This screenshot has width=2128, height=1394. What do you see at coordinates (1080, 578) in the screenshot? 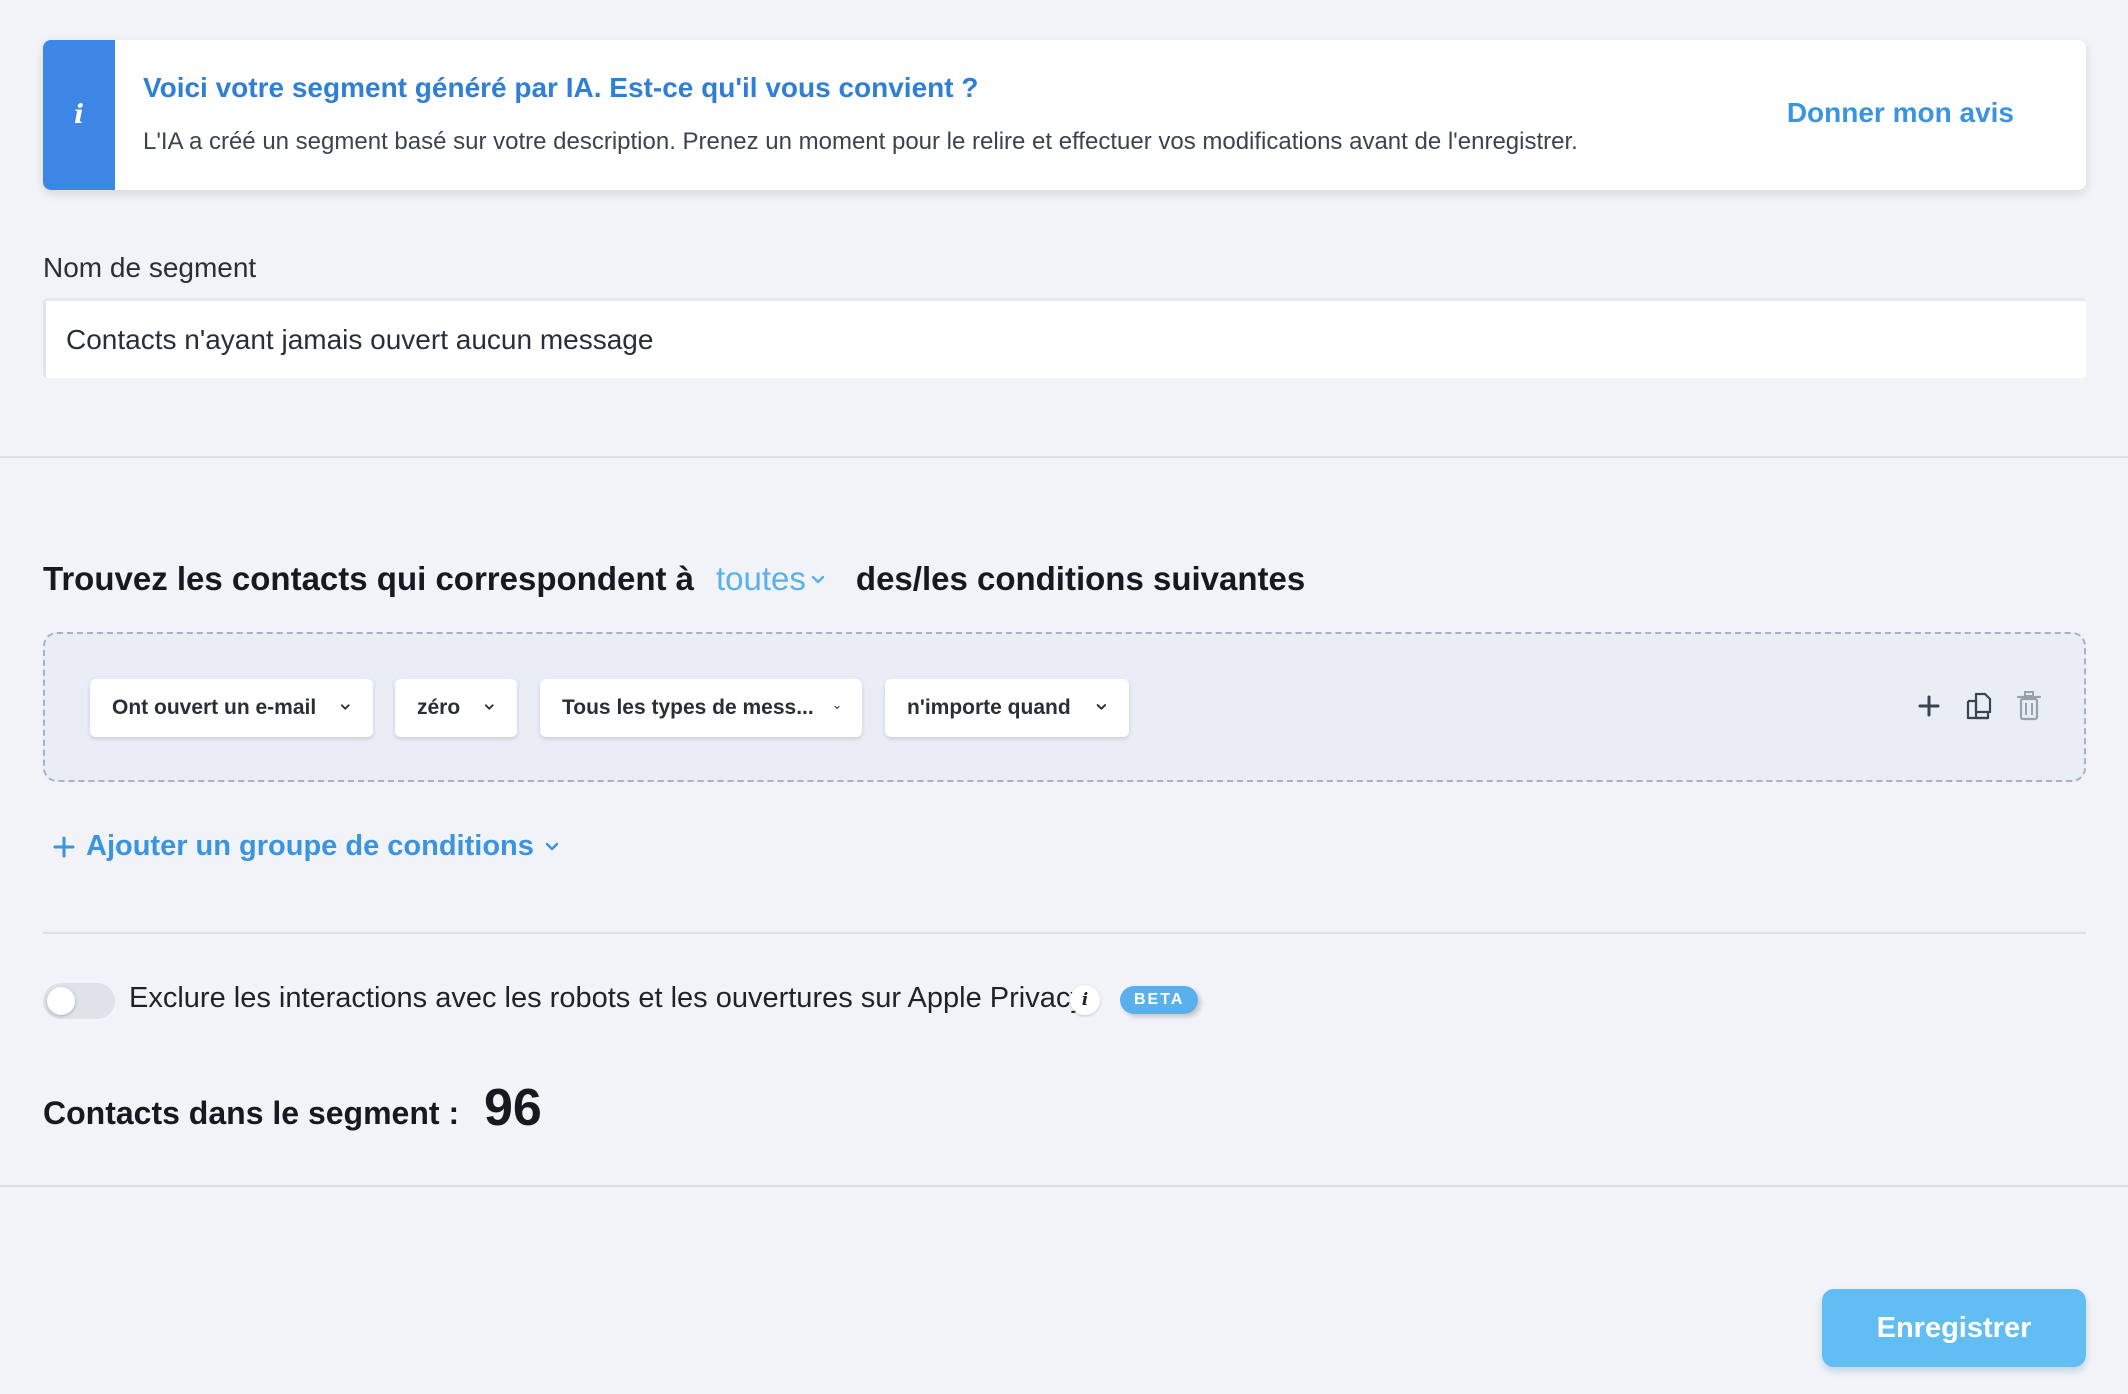
I see `conditions-heading-suffix: des/les conditions suivantes` at bounding box center [1080, 578].